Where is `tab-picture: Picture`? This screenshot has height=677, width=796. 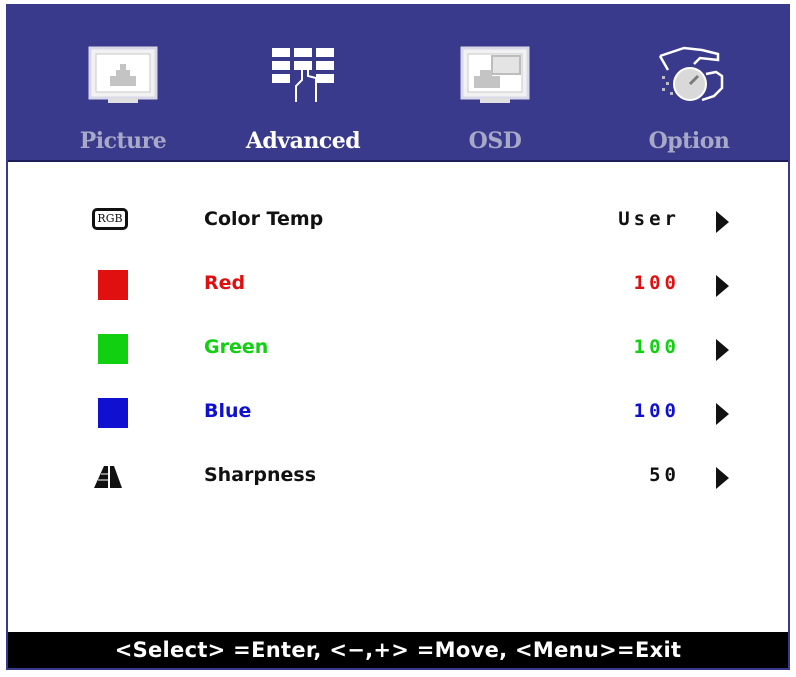
tab-picture: Picture is located at coordinates (123, 83).